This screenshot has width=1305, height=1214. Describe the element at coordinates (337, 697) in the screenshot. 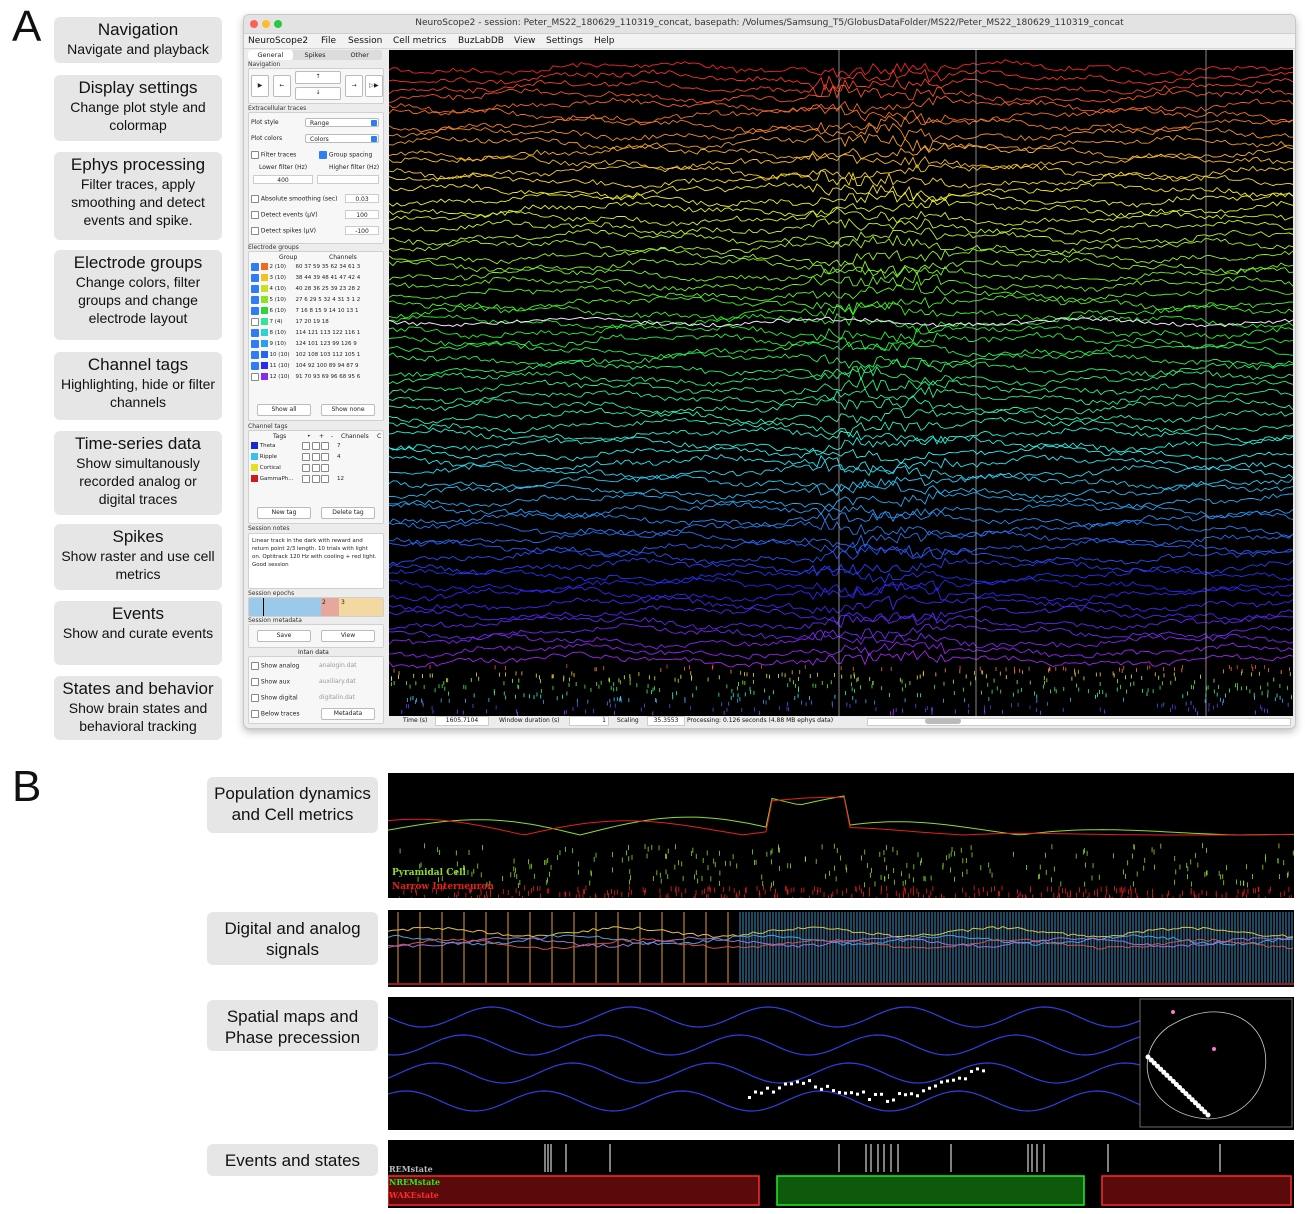

I see `digital-file-field: digitalin.dat` at that location.